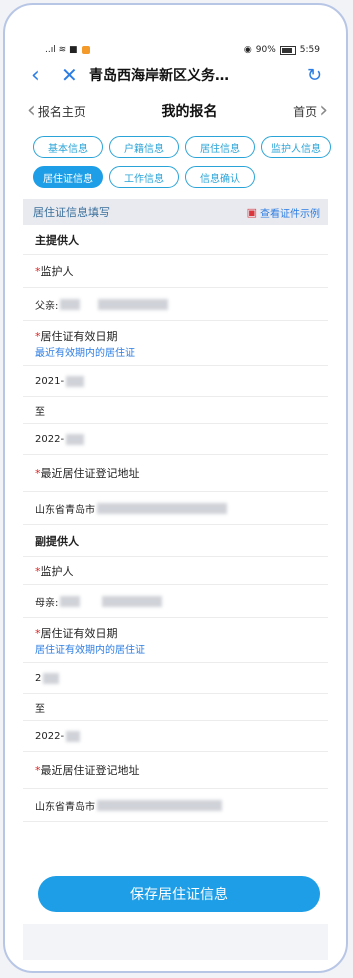 The width and height of the screenshot is (353, 978). I want to click on secondary-permit-start: 2, so click(175, 678).